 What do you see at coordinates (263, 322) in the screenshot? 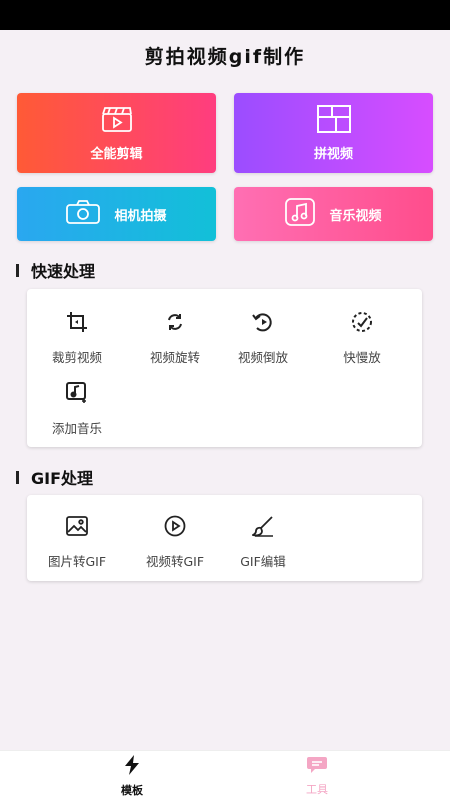
I see `rewind-icon` at bounding box center [263, 322].